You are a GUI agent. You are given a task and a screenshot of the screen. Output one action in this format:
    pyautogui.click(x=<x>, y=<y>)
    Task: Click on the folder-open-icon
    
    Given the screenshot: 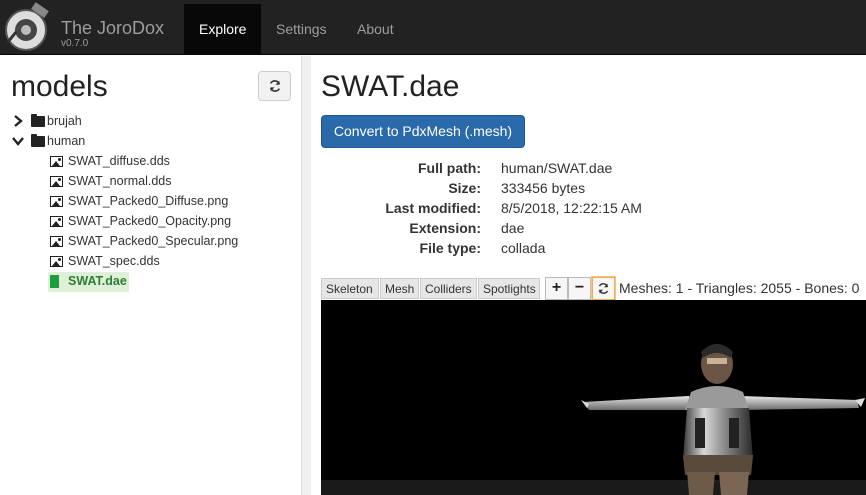 What is the action you would take?
    pyautogui.click(x=38, y=140)
    